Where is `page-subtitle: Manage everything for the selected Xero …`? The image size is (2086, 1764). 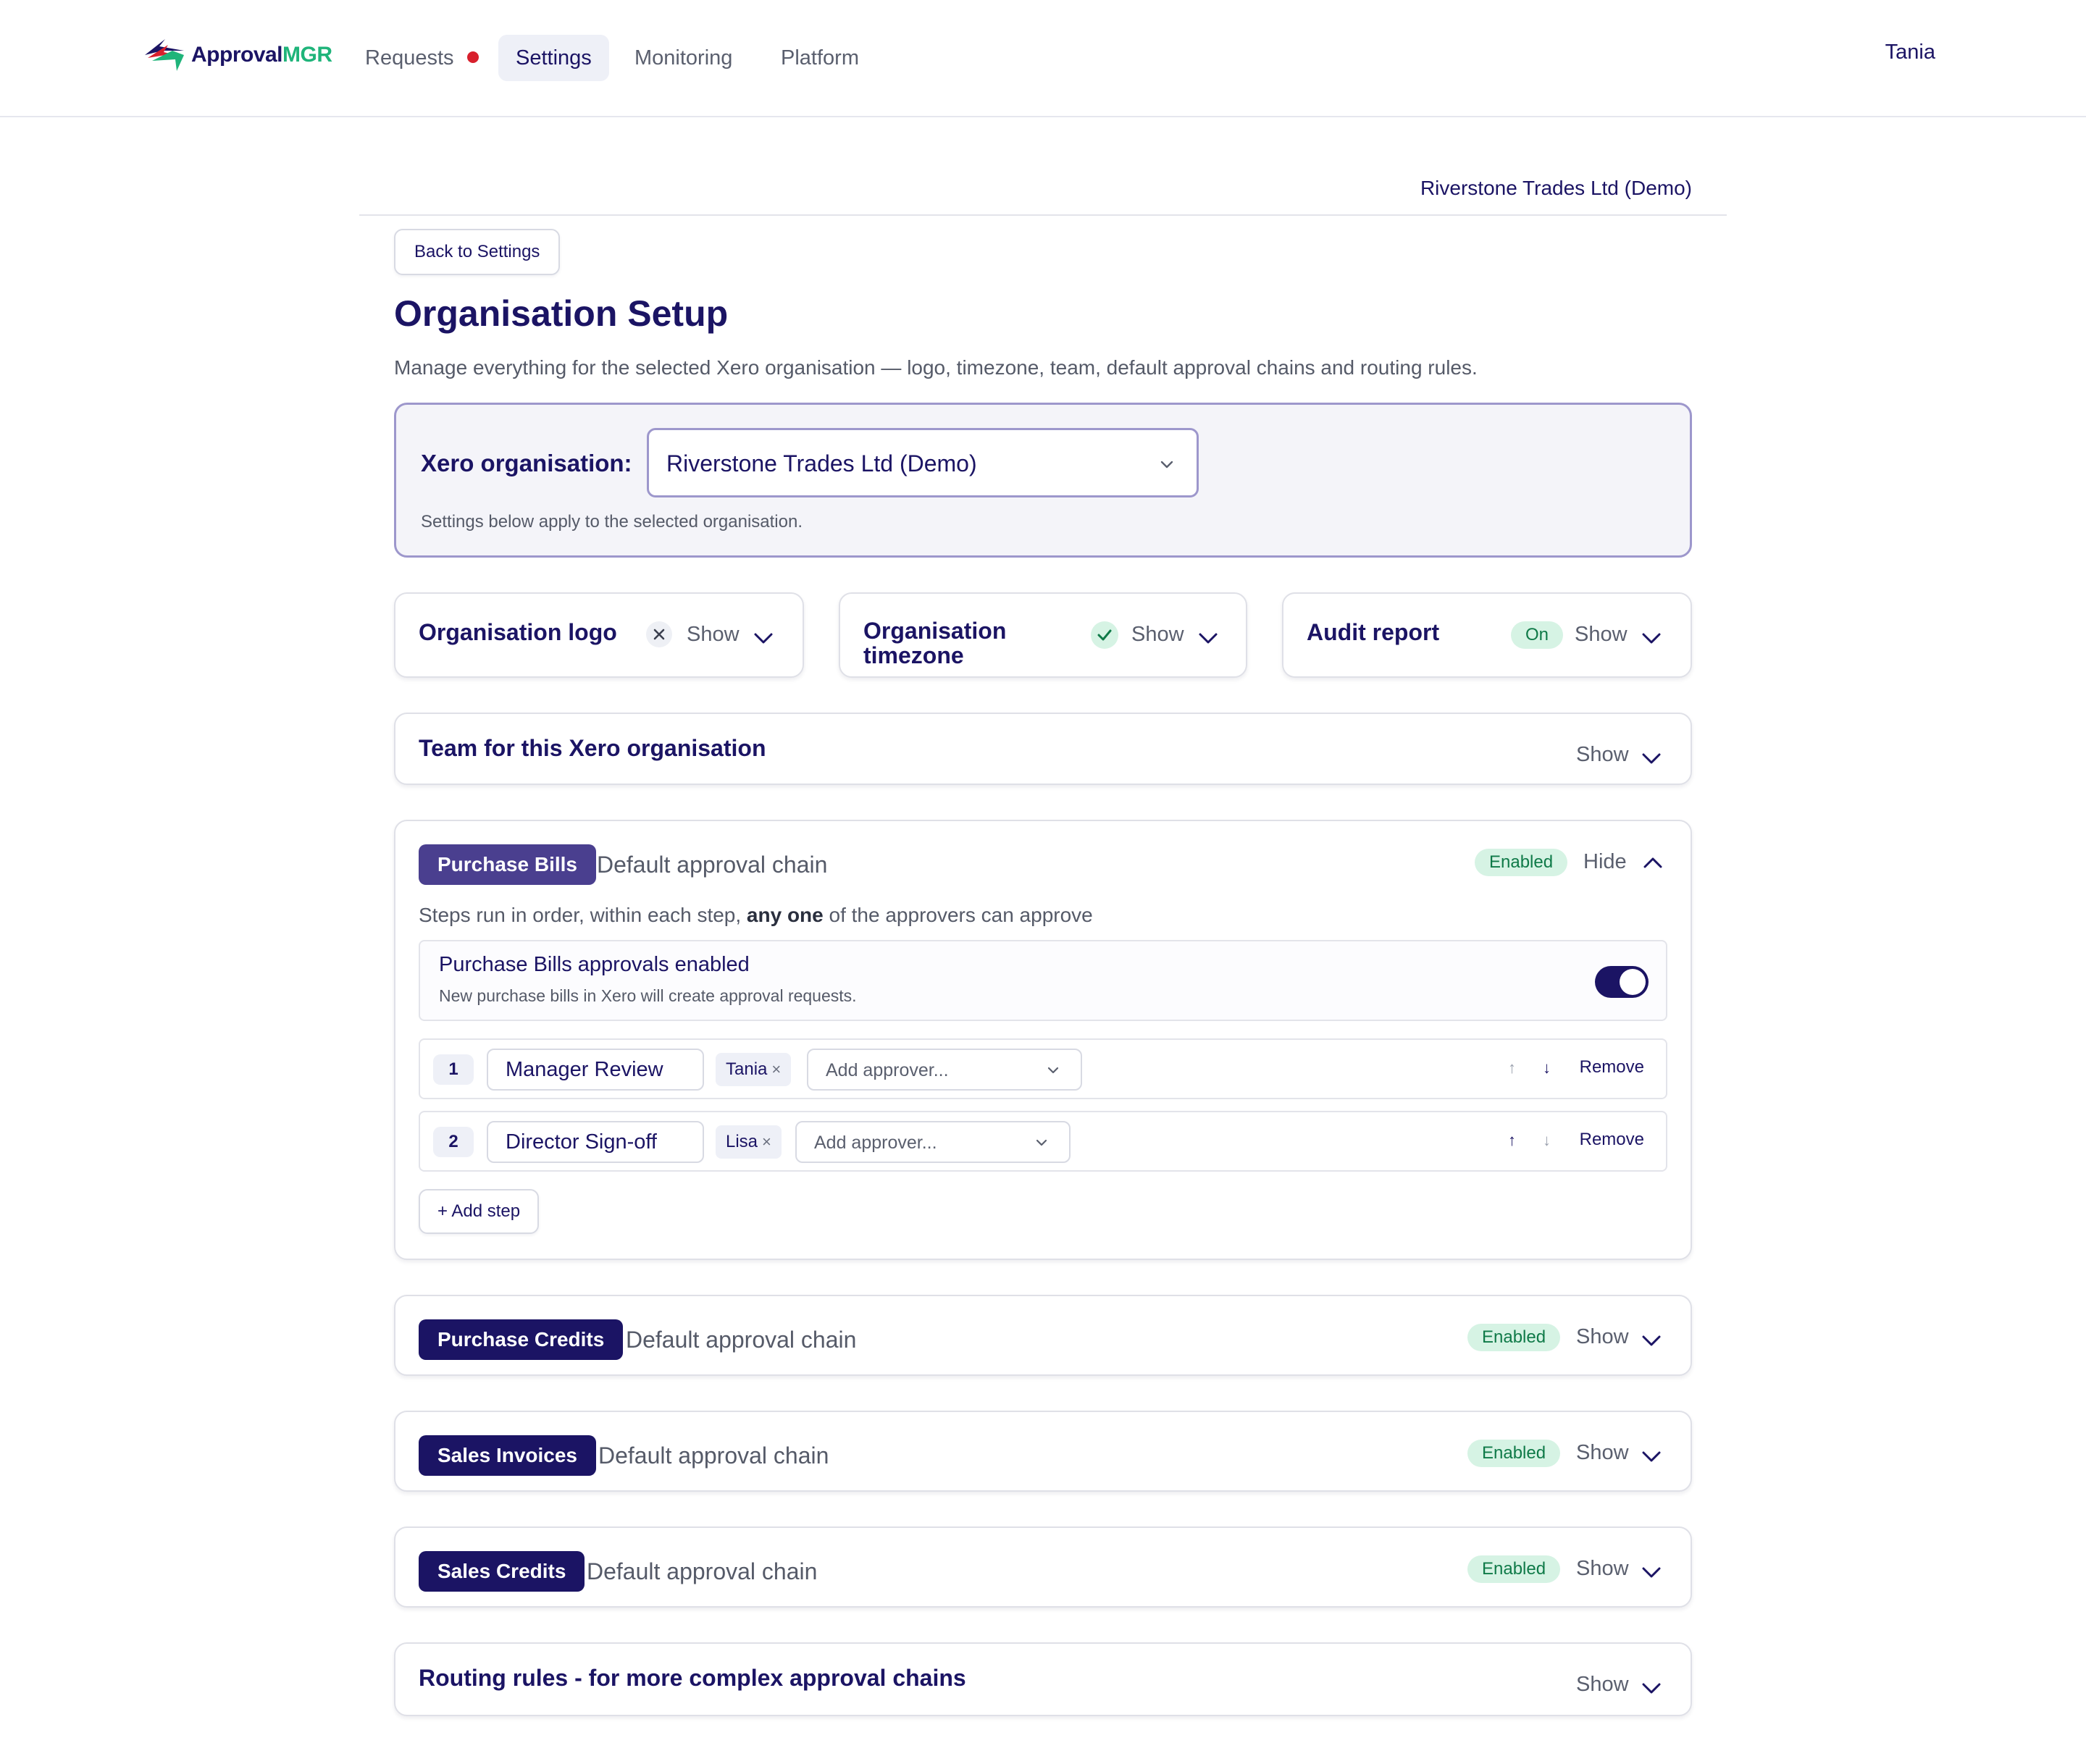
page-subtitle: Manage everything for the selected Xero … is located at coordinates (936, 367).